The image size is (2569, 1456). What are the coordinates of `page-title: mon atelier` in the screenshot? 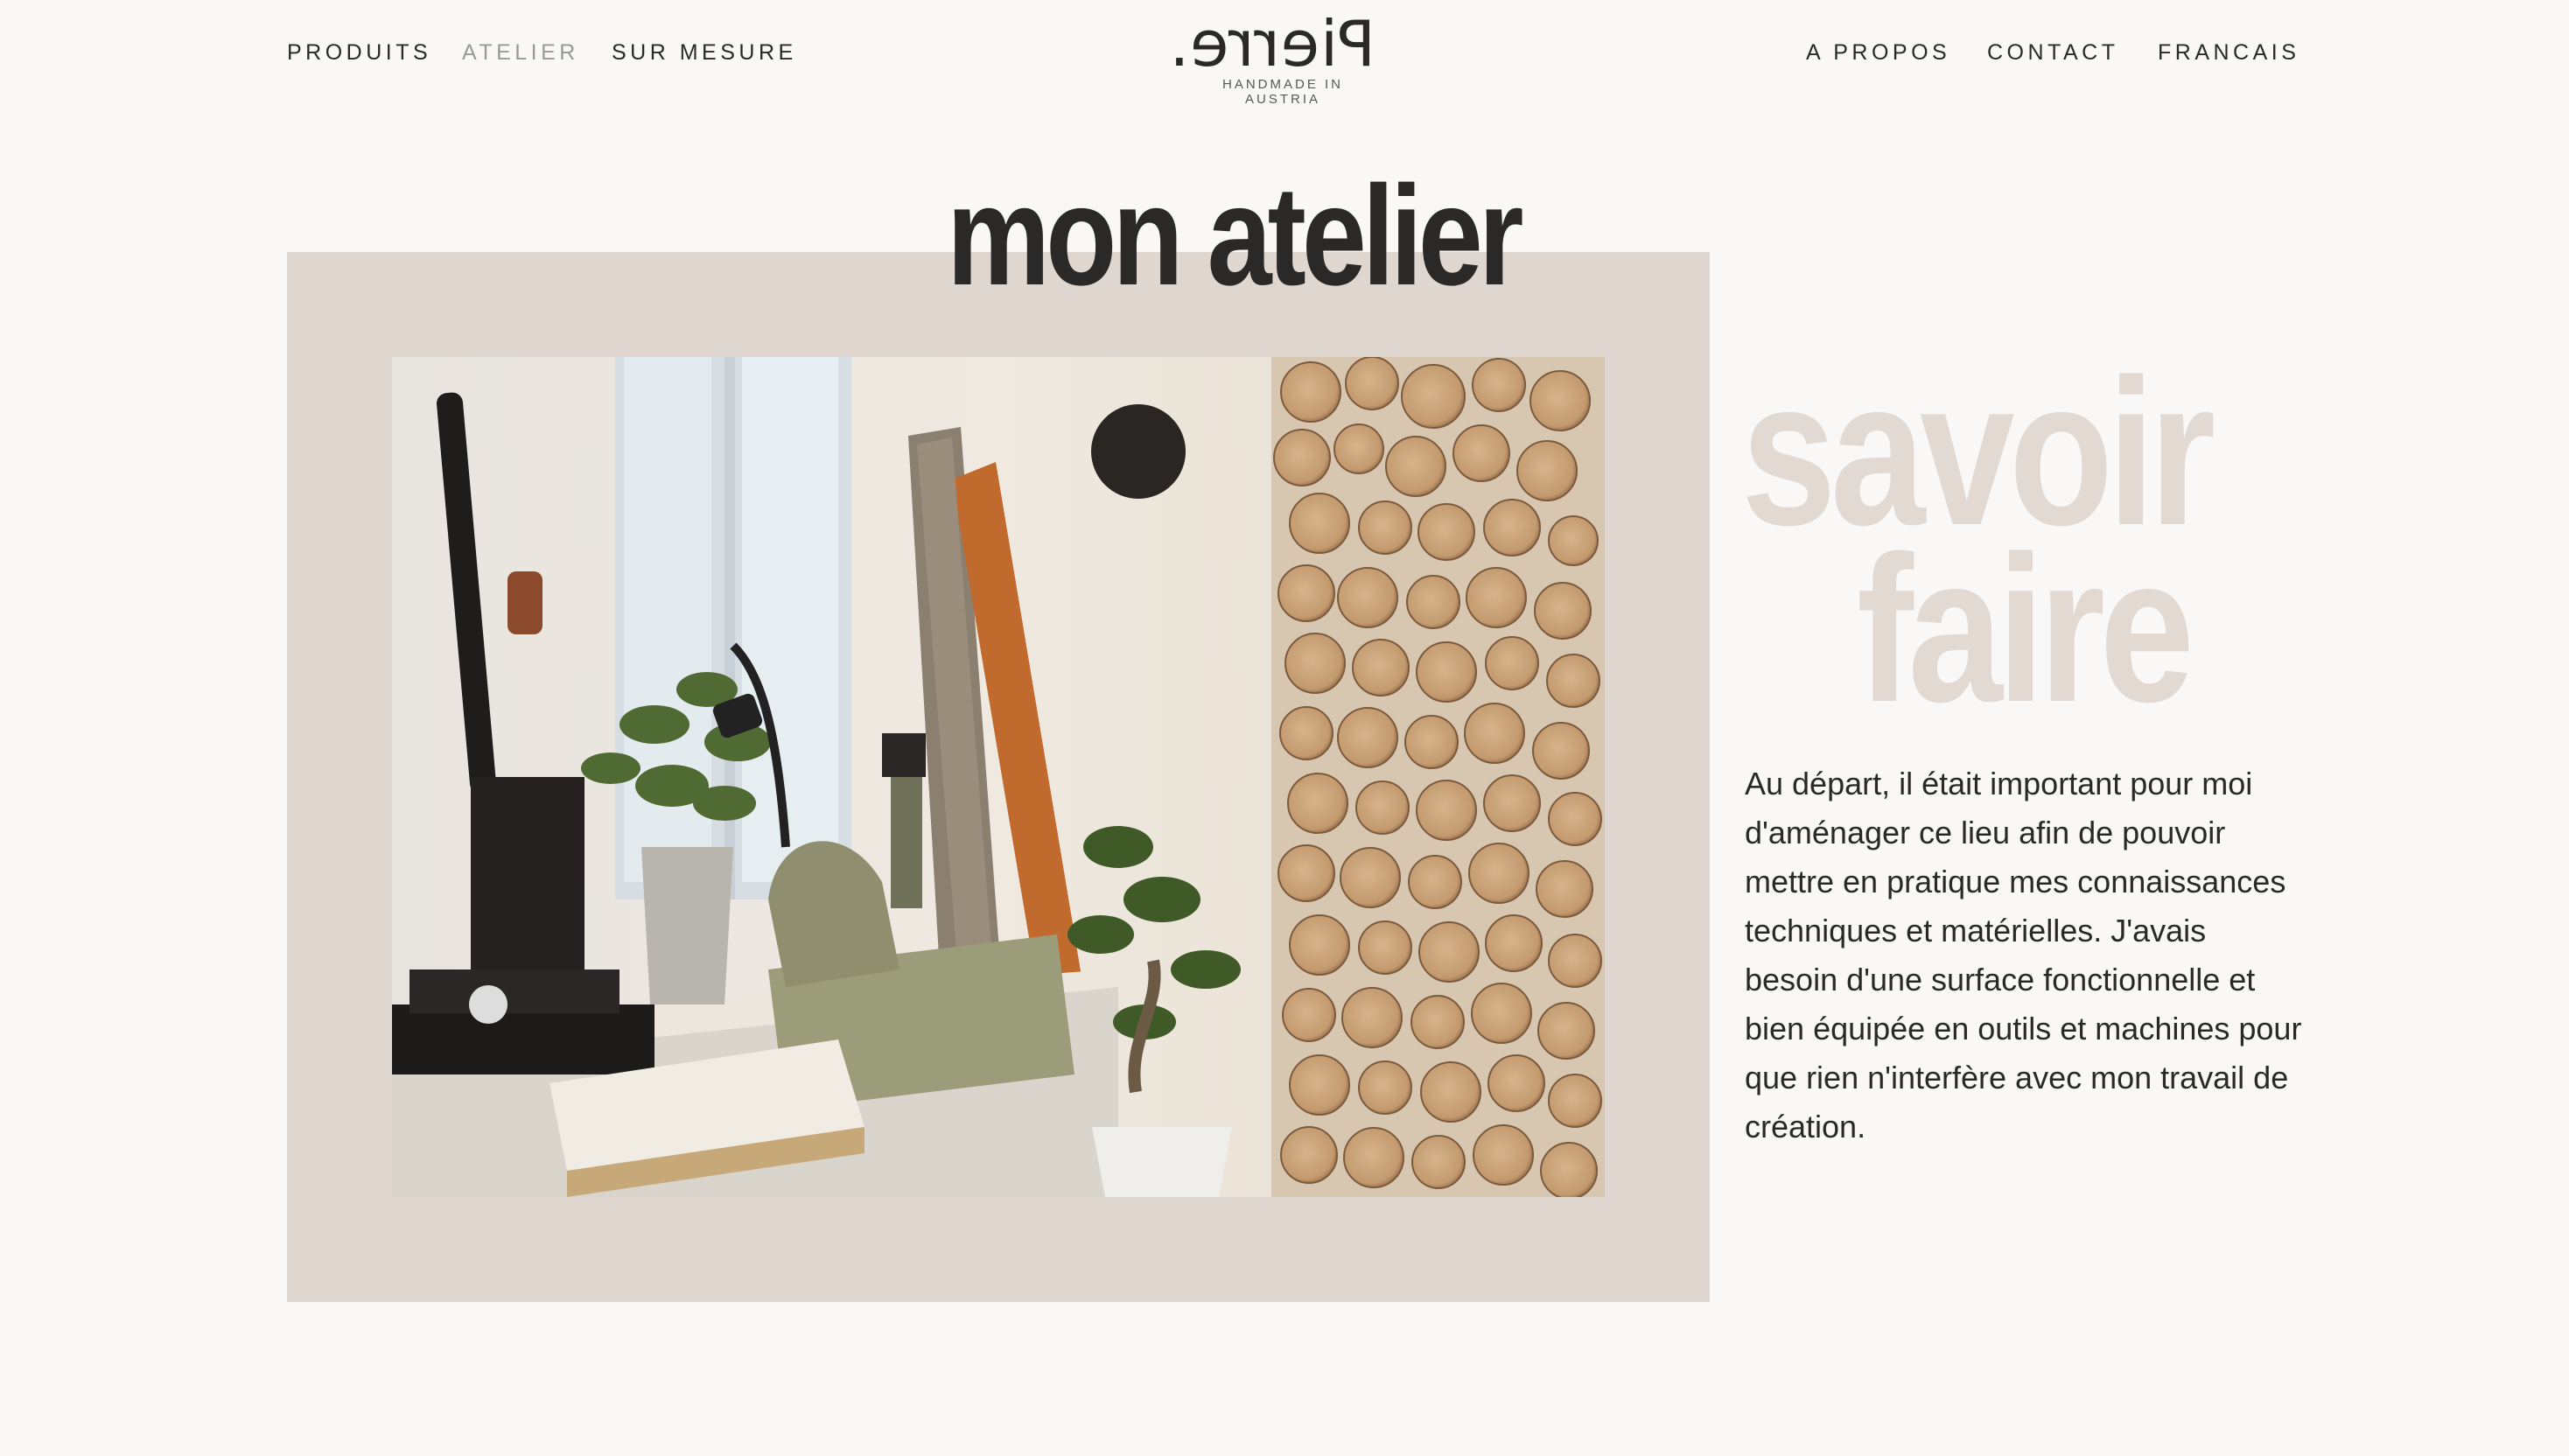 It's located at (1235, 236).